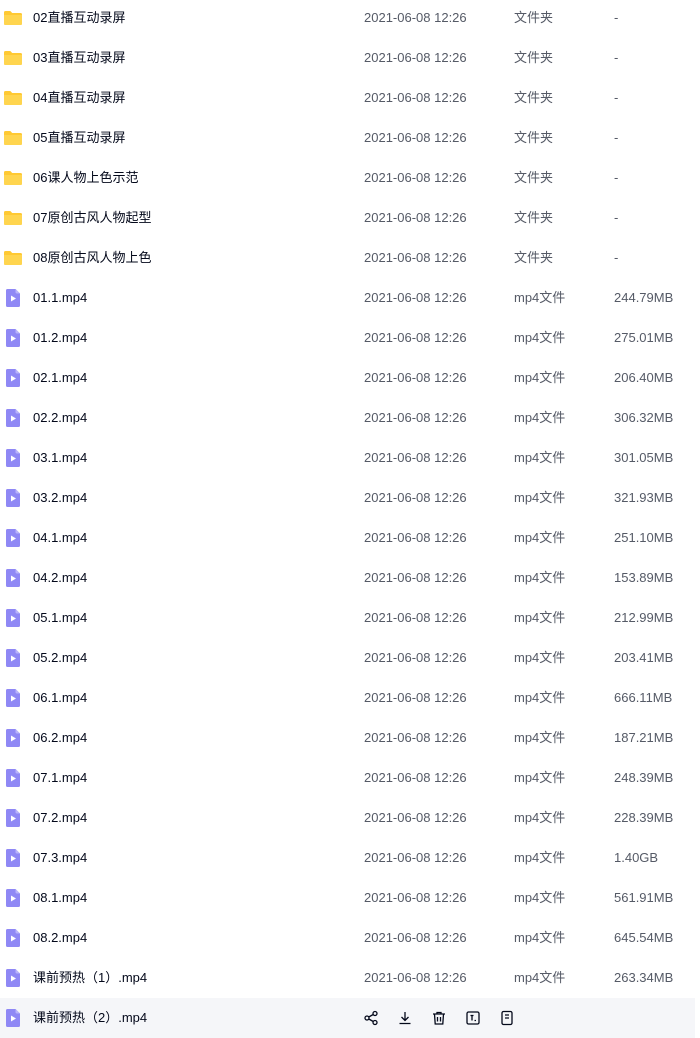  I want to click on file-row: 05.2.mp4 2021-06-08 12:26 mp4文件 203.41MB, so click(347, 658).